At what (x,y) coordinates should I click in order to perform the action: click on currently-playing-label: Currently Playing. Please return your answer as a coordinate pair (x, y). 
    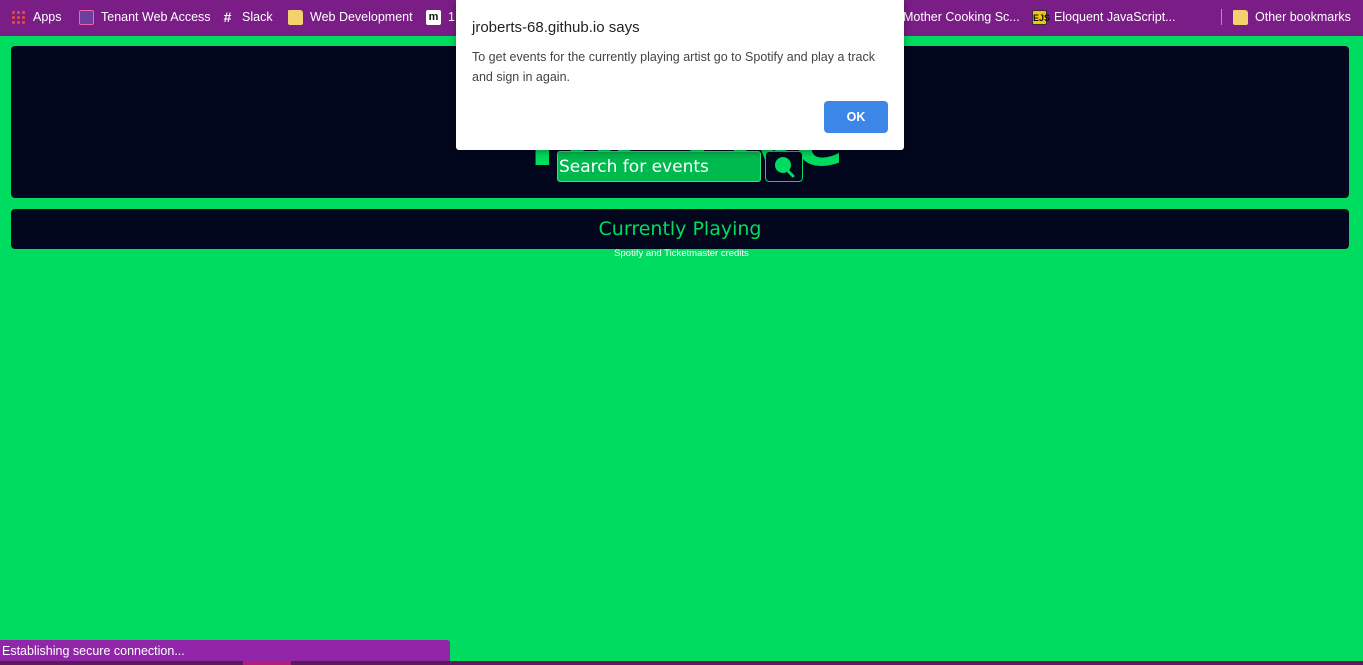
    Looking at the image, I should click on (680, 229).